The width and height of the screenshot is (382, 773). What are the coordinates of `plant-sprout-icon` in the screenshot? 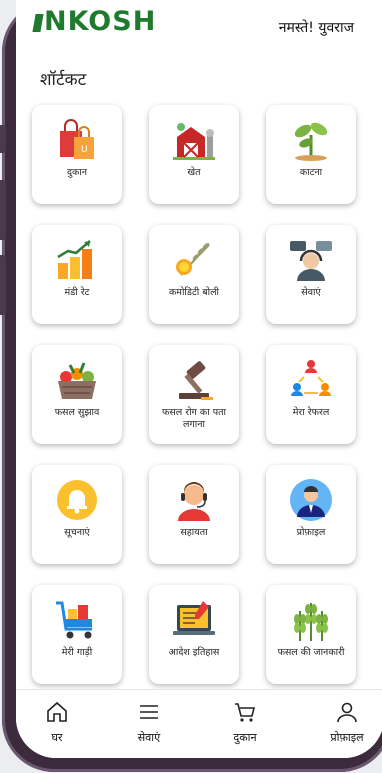 It's located at (311, 141).